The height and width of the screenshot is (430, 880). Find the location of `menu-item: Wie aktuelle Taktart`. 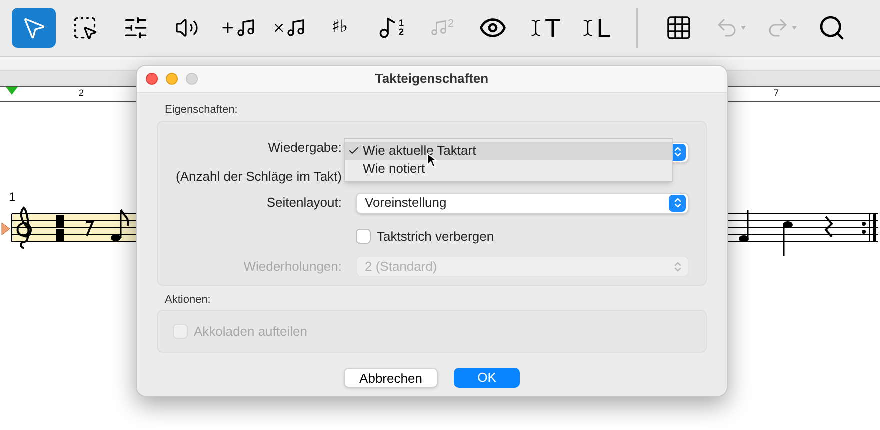

menu-item: Wie aktuelle Taktart is located at coordinates (508, 151).